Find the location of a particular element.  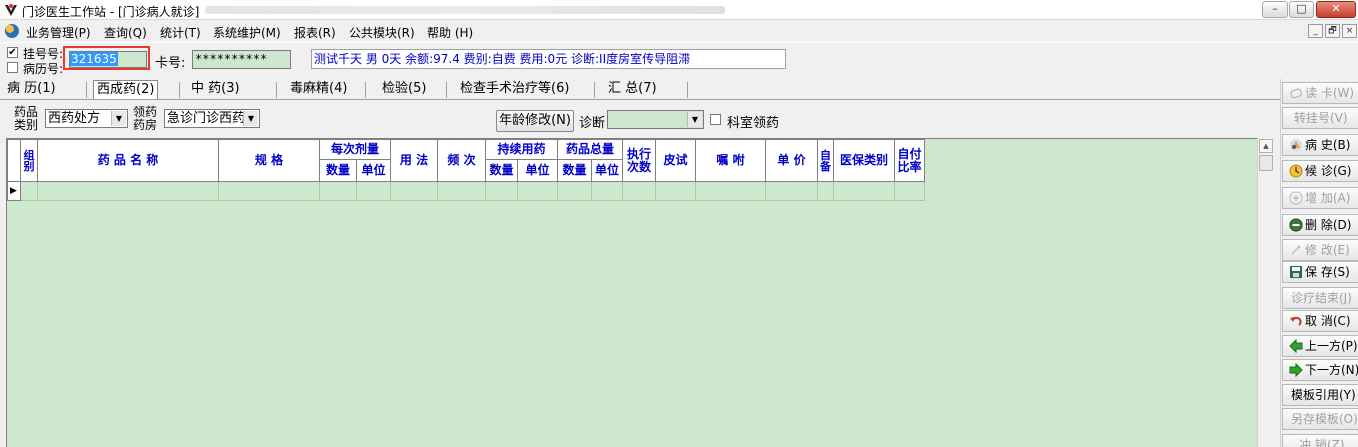

close-button: ✕ is located at coordinates (1336, 9).